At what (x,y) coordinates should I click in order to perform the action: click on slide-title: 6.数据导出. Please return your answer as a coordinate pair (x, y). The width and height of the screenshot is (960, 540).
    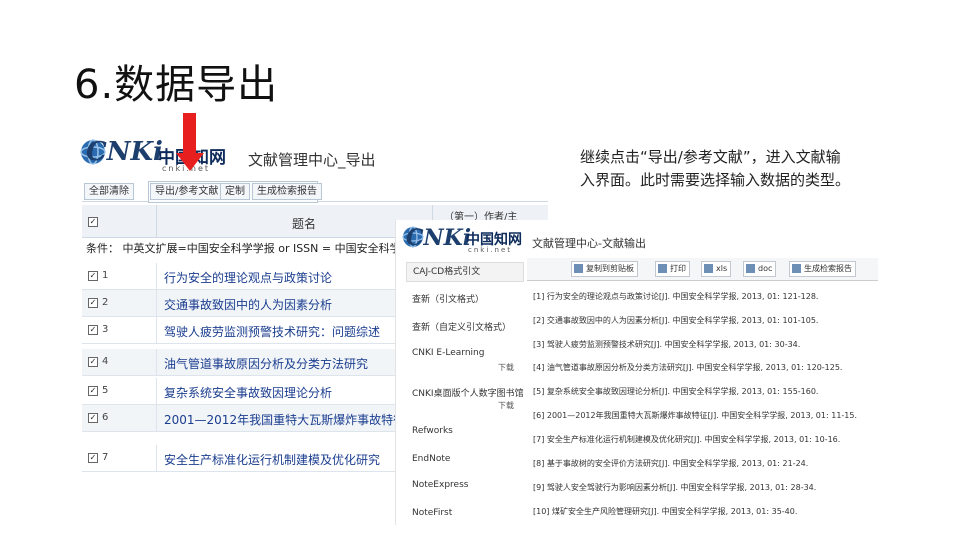
    Looking at the image, I should click on (176, 85).